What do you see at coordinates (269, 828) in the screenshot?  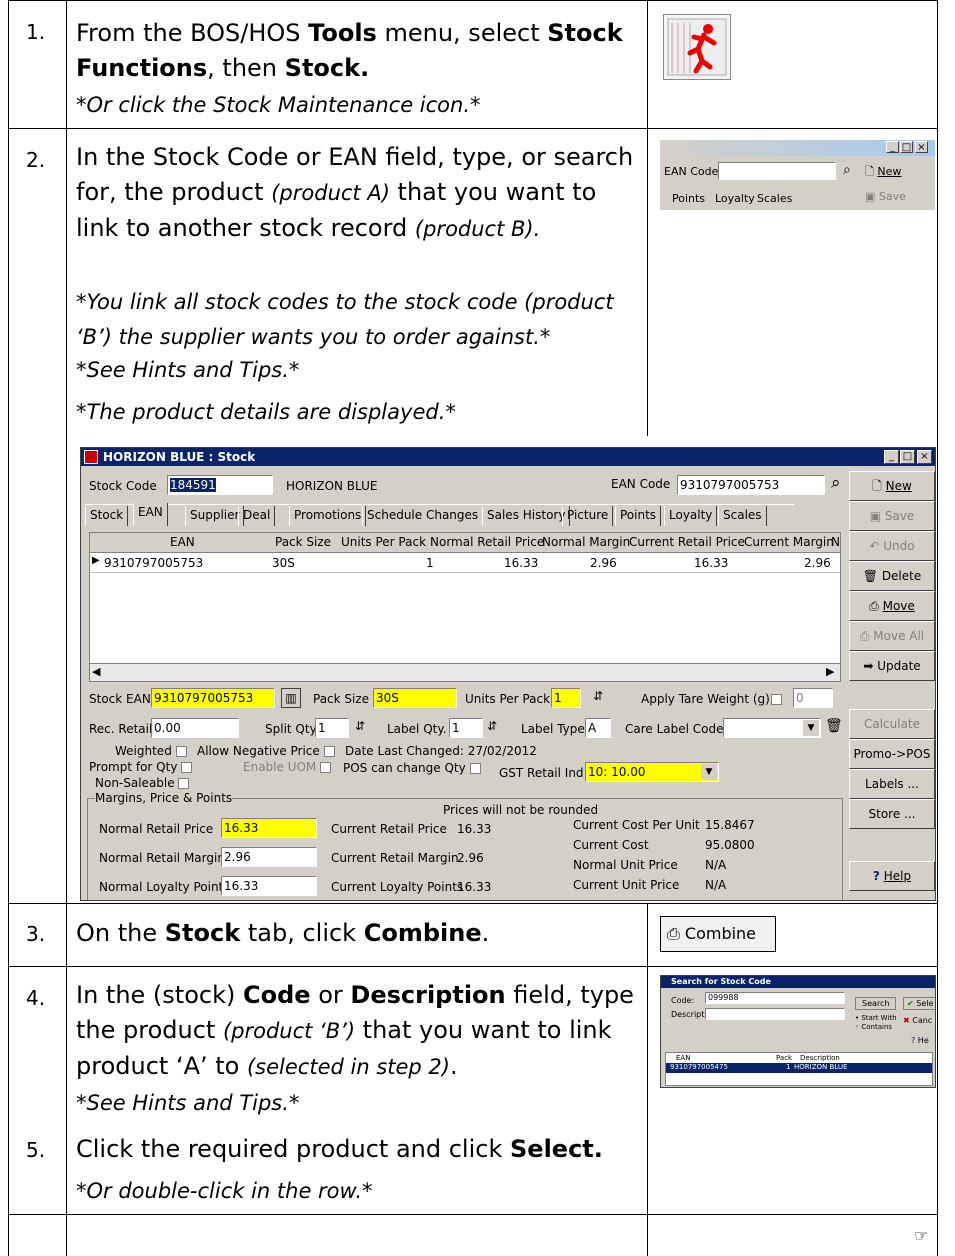 I see `nrp-field: 16.33` at bounding box center [269, 828].